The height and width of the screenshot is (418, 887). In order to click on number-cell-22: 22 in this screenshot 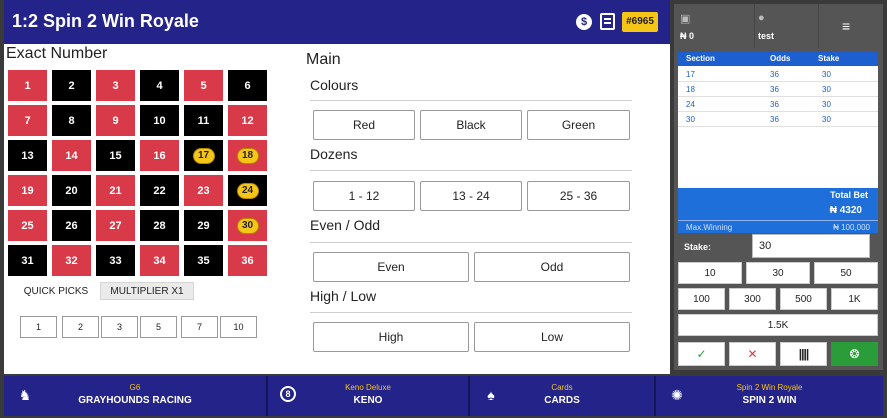, I will do `click(159, 190)`.